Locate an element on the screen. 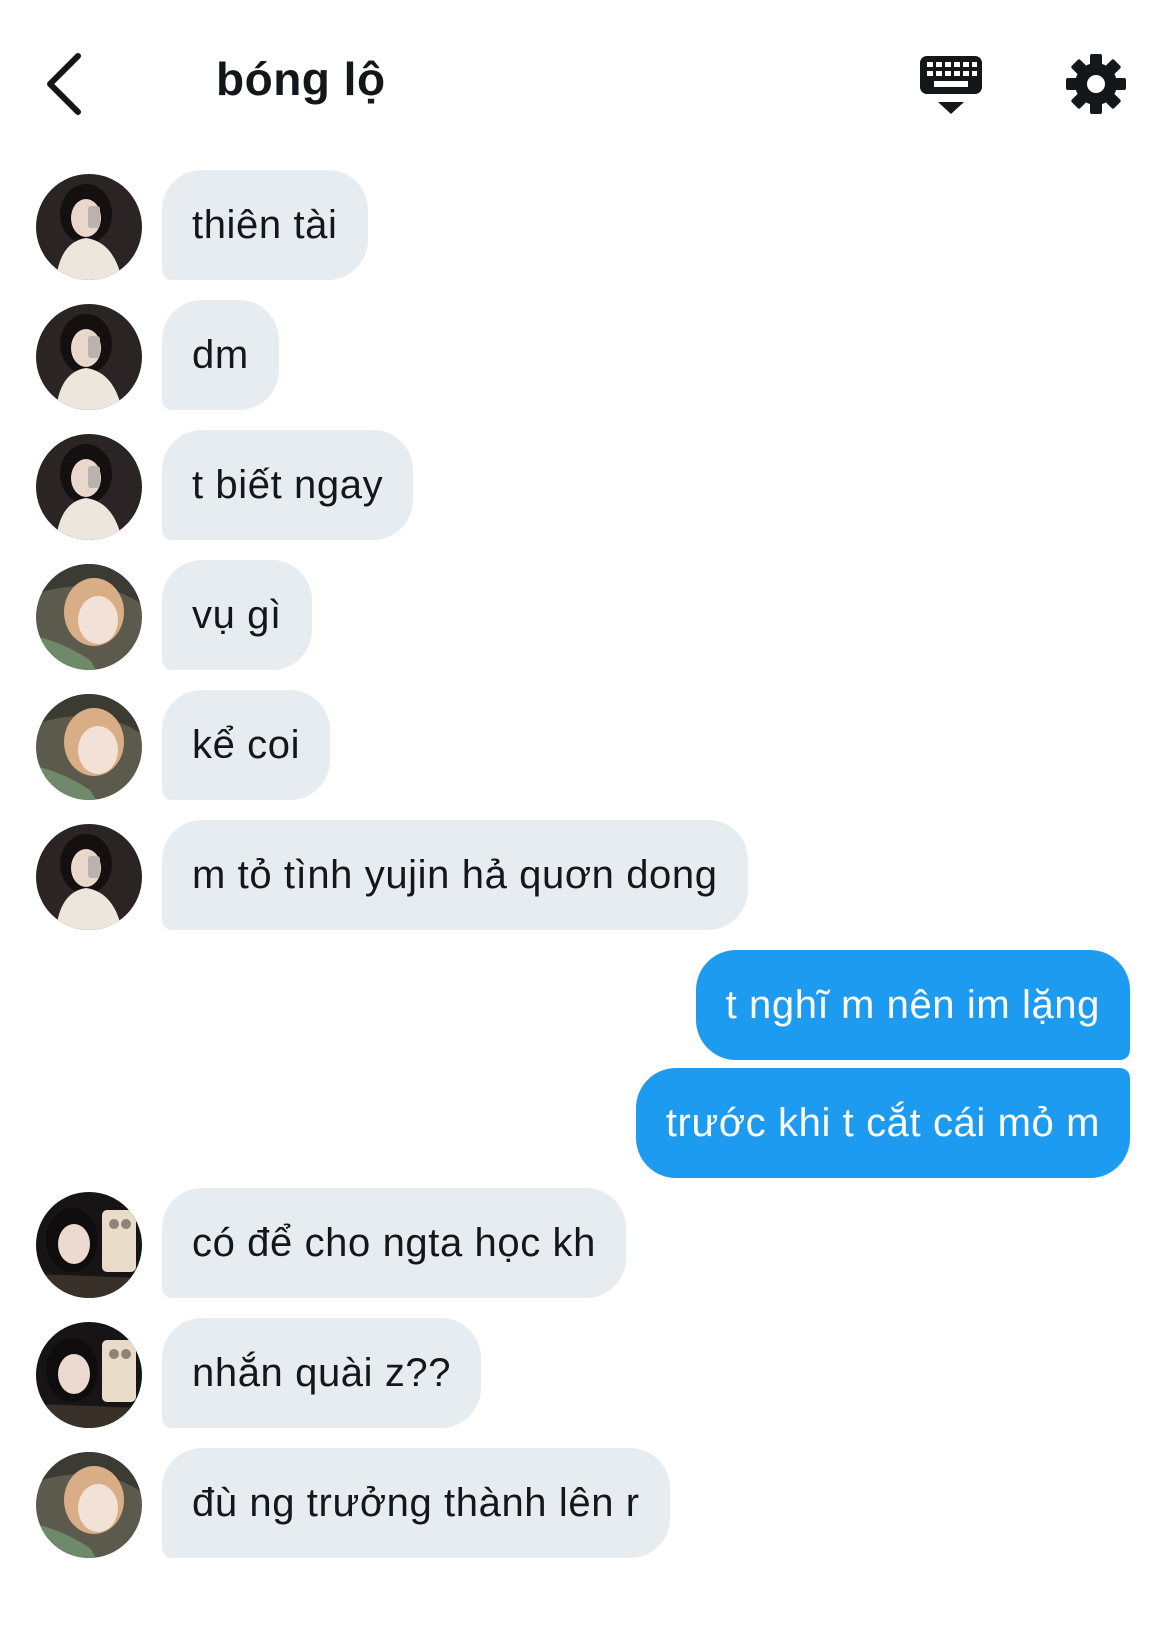 The image size is (1170, 1625). outgoing-message-bubble: trước khi t cắt cái mỏ m is located at coordinates (882, 1123).